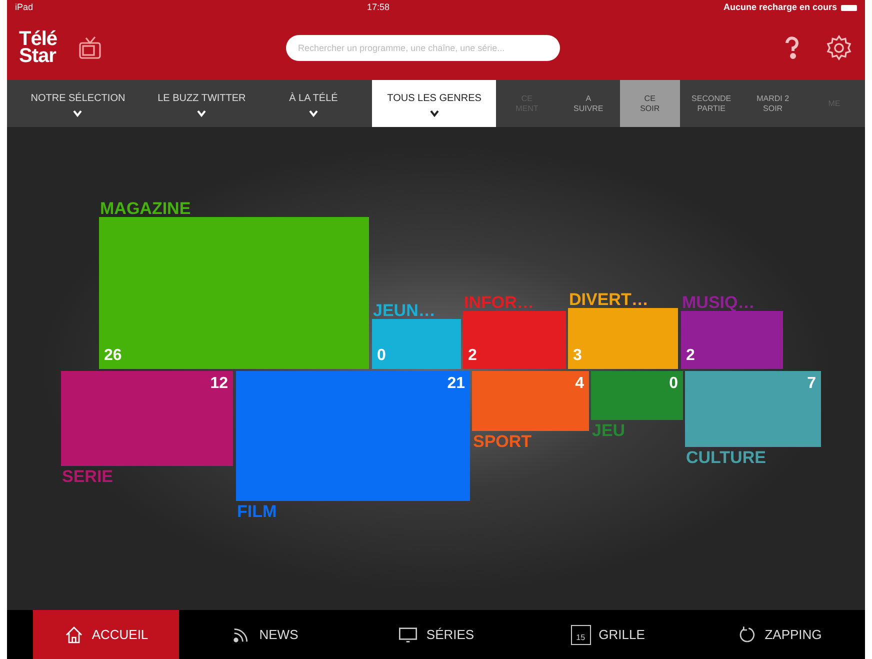 Image resolution: width=872 pixels, height=659 pixels. Describe the element at coordinates (726, 457) in the screenshot. I see `genre-label: CULTURE` at that location.